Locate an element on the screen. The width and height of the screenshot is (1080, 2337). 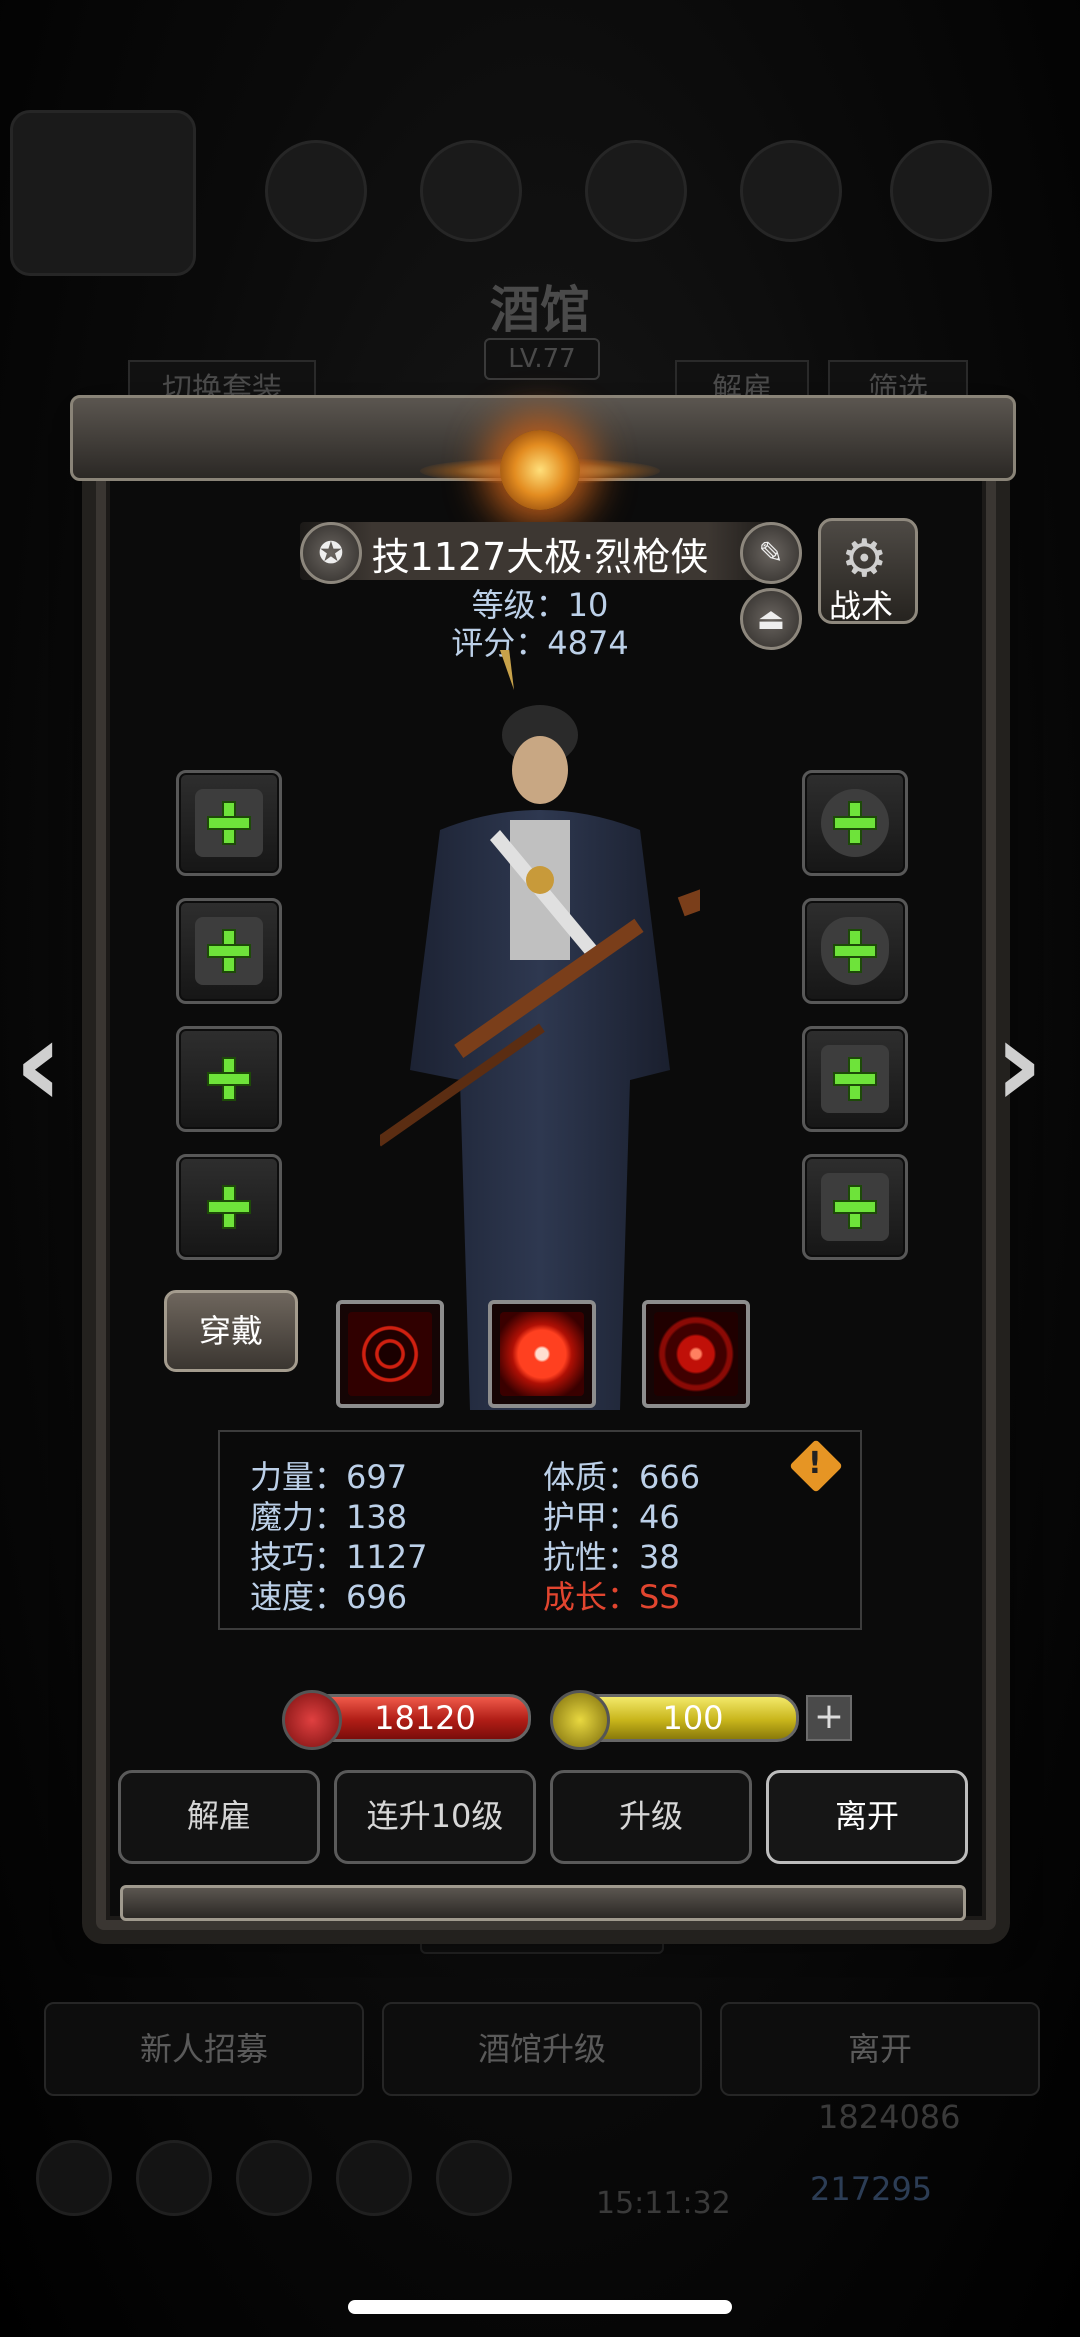
bg-tavern-upgrade-button: 酒馆升级 is located at coordinates (542, 2049).